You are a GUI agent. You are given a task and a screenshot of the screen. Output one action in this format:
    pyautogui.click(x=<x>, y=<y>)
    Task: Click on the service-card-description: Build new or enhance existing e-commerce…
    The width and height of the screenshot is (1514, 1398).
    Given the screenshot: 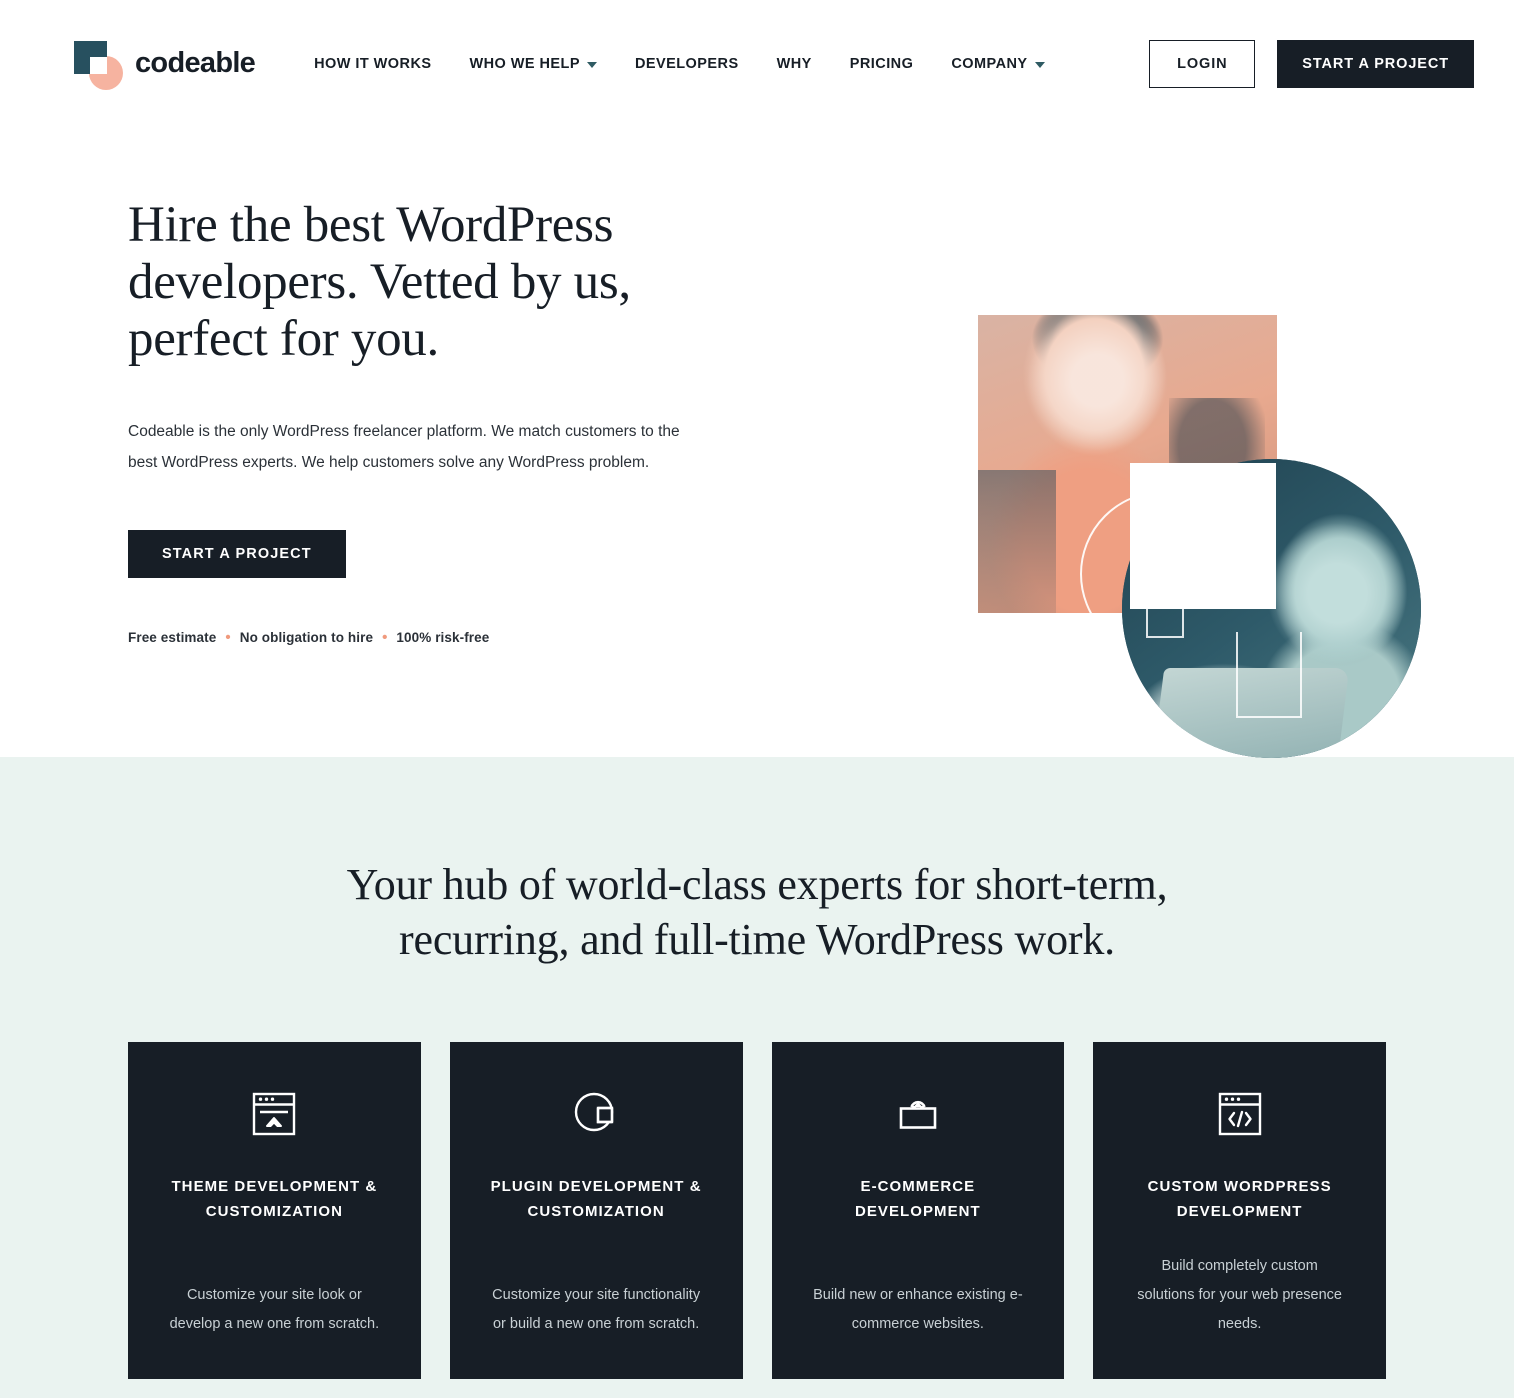 What is the action you would take?
    pyautogui.click(x=918, y=1309)
    